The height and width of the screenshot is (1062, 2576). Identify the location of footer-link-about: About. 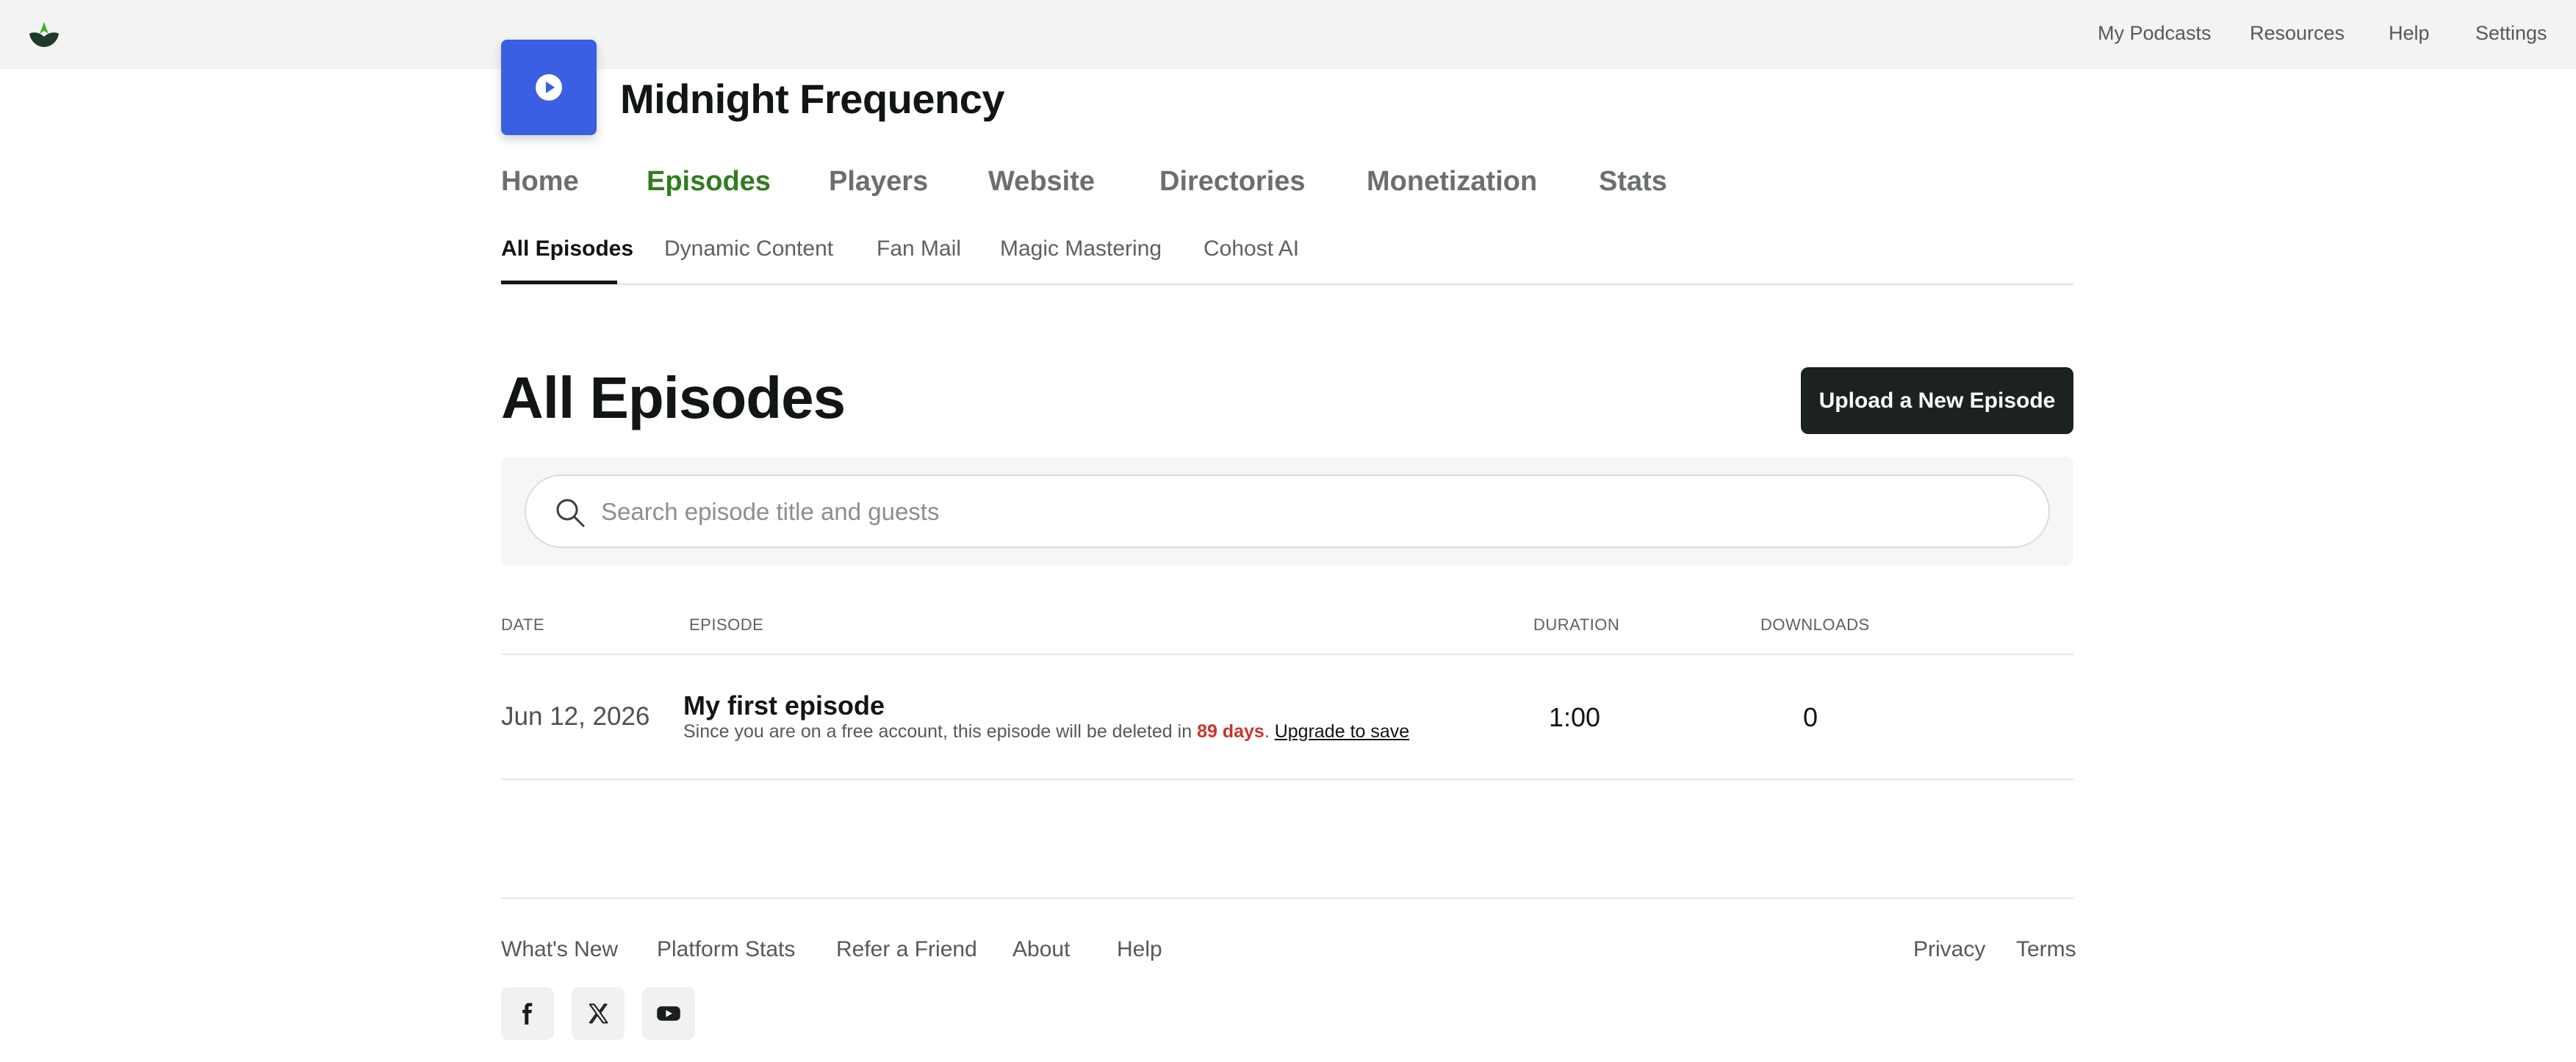
(1041, 950).